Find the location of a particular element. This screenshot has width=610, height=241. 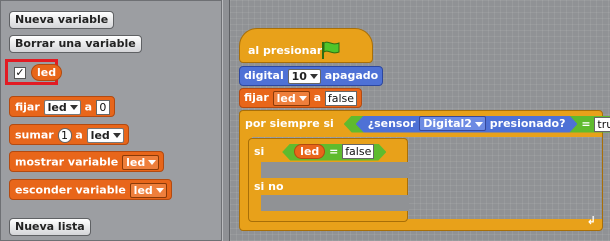

set-value-input: 0 is located at coordinates (102, 107).